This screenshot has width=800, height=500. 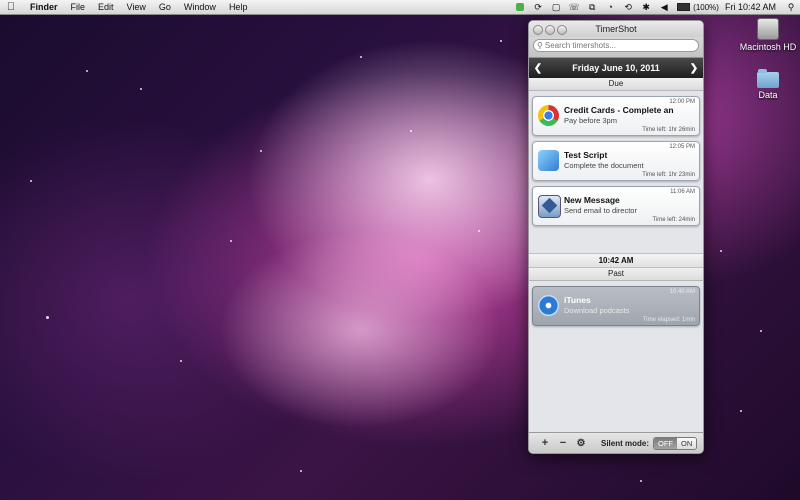 I want to click on remove-button: −, so click(x=563, y=443).